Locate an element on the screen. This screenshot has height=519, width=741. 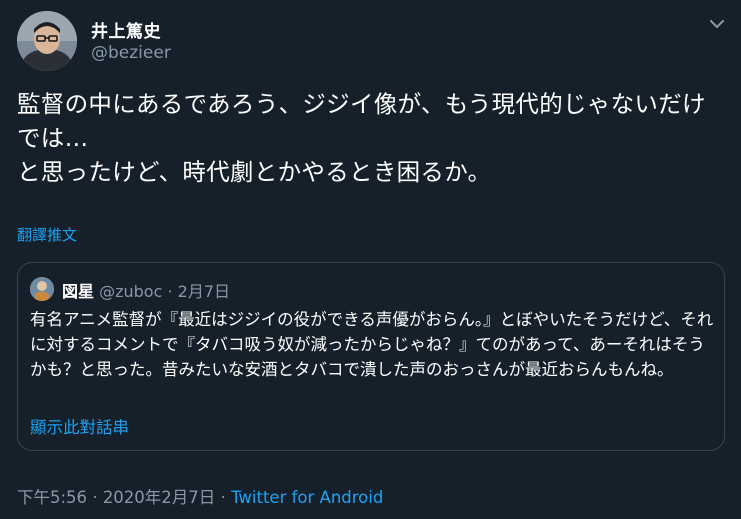
quoted-header: 図星 @zuboc · 2月7日 is located at coordinates (146, 290).